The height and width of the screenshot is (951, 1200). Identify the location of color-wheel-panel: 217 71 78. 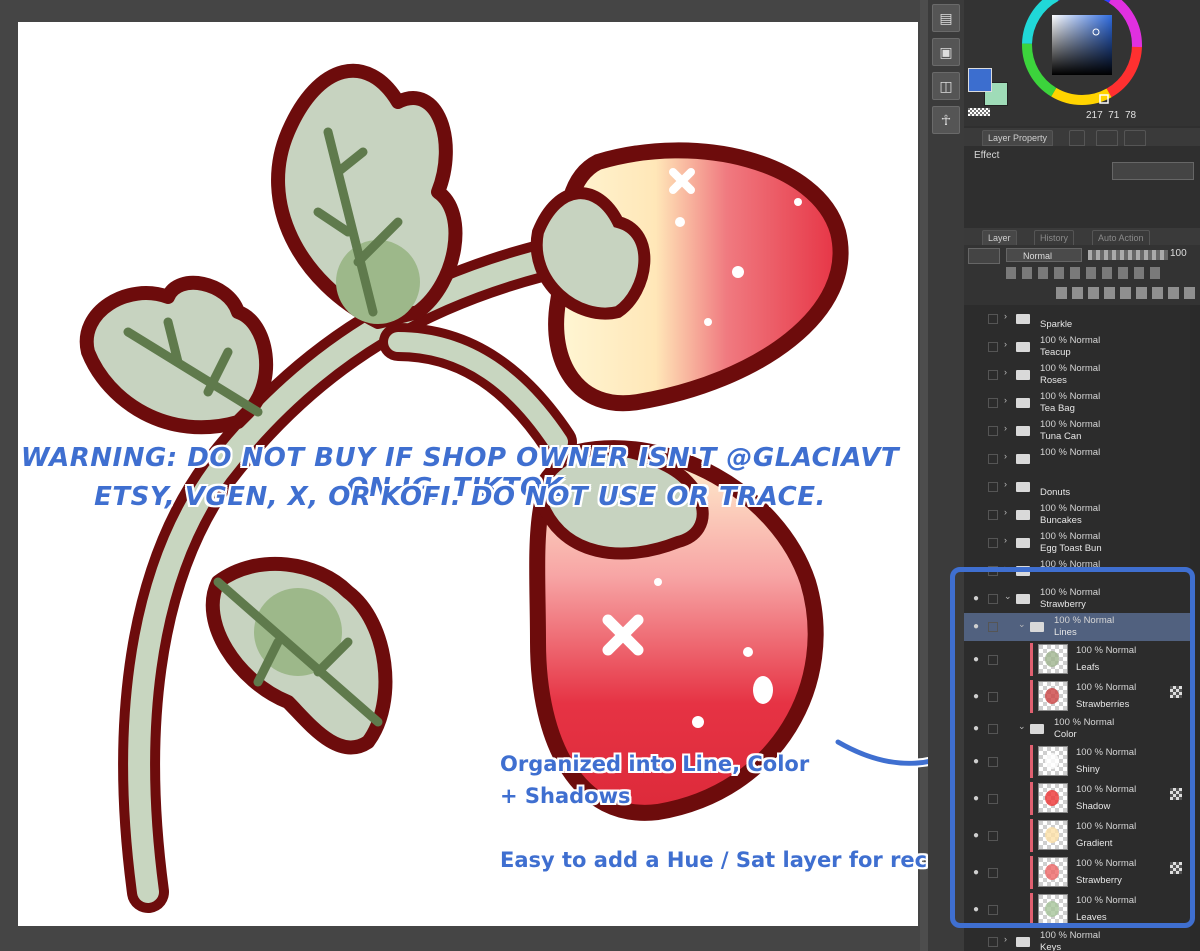
(1082, 63).